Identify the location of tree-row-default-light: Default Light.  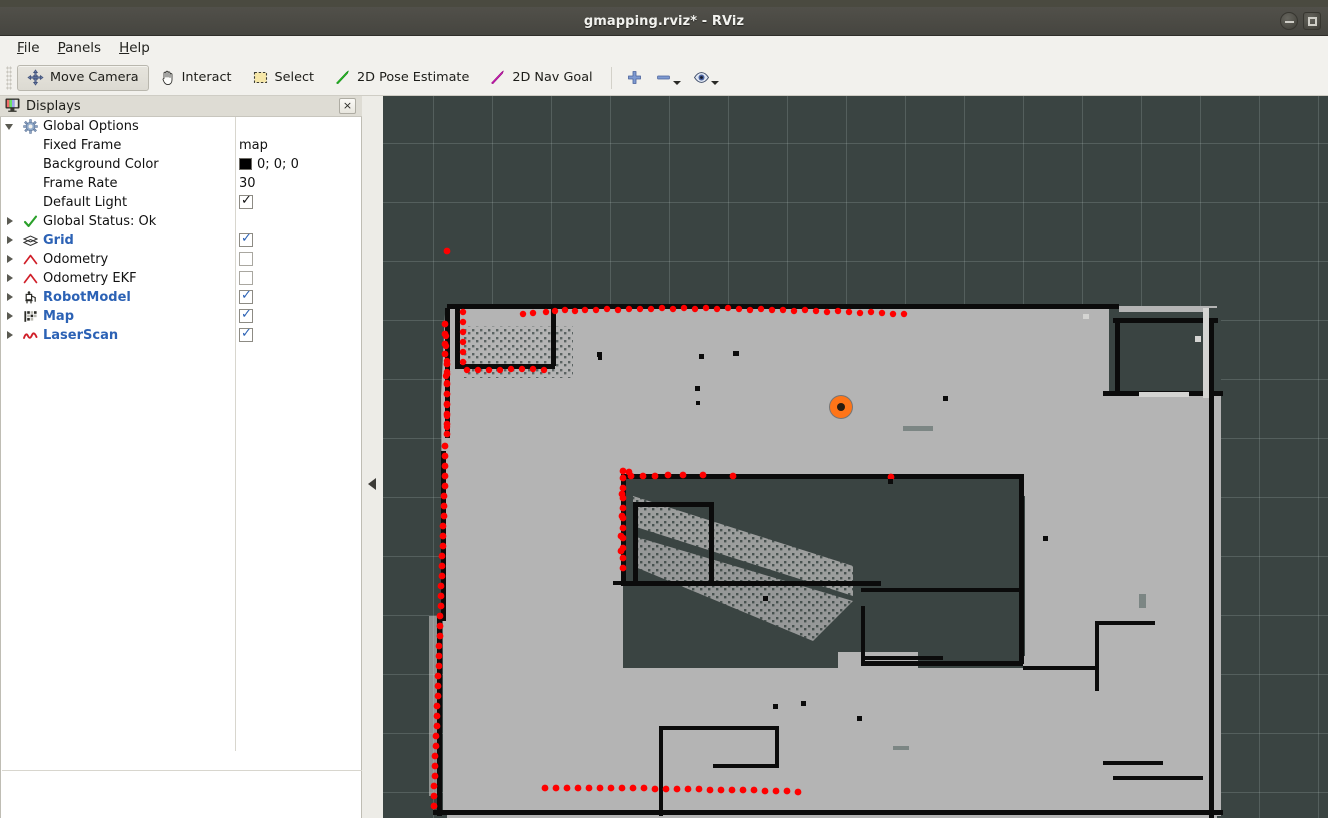
(181, 202).